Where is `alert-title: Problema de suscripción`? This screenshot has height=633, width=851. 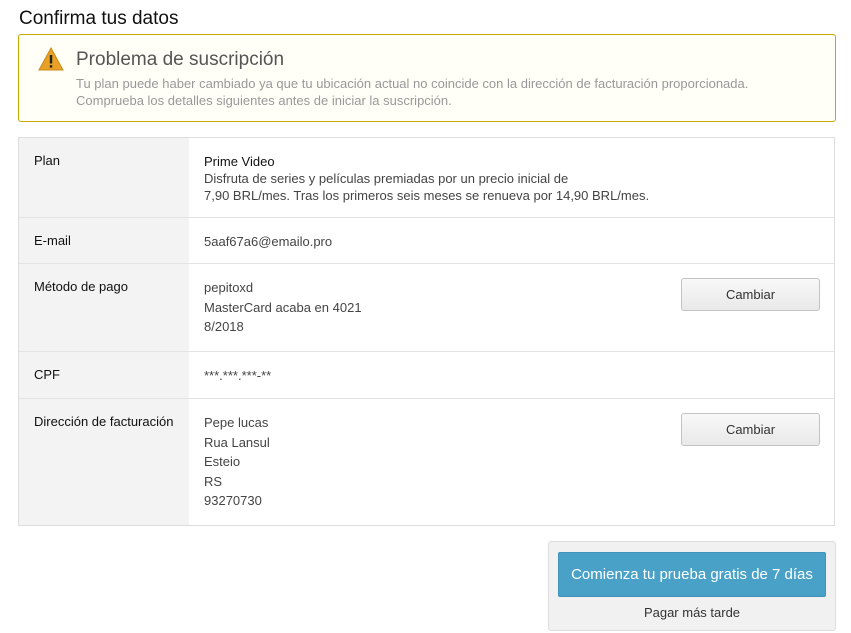 alert-title: Problema de suscripción is located at coordinates (180, 59).